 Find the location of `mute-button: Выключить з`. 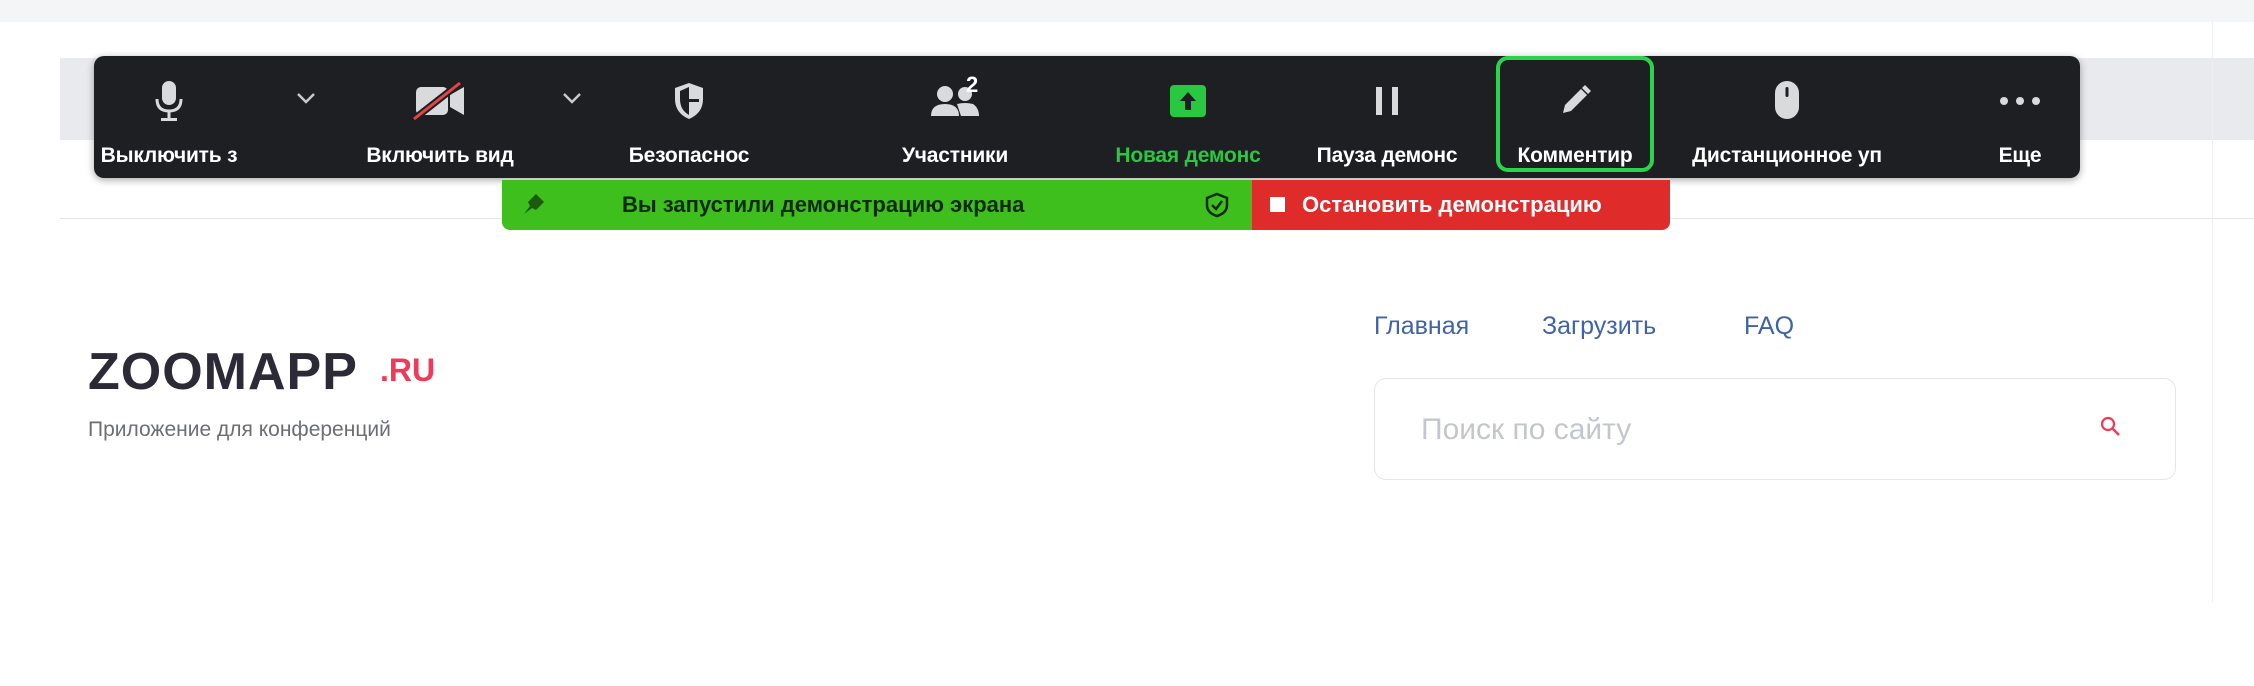

mute-button: Выключить з is located at coordinates (169, 117).